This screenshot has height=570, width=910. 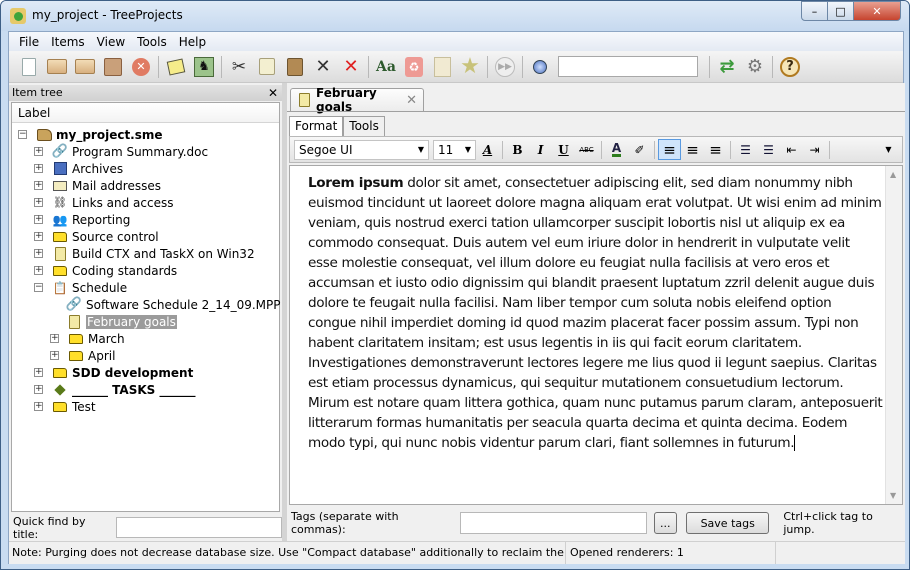 What do you see at coordinates (199, 527) in the screenshot?
I see `quick-find-input` at bounding box center [199, 527].